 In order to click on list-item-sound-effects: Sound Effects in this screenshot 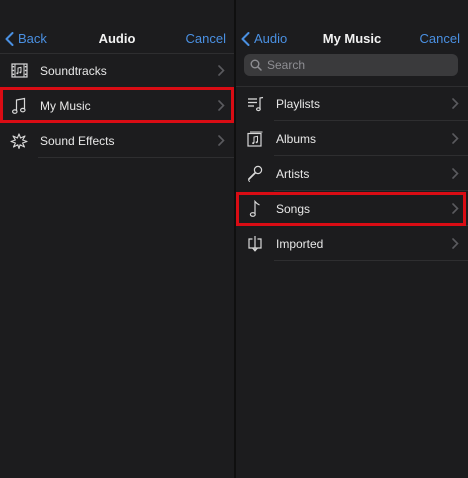, I will do `click(117, 140)`.